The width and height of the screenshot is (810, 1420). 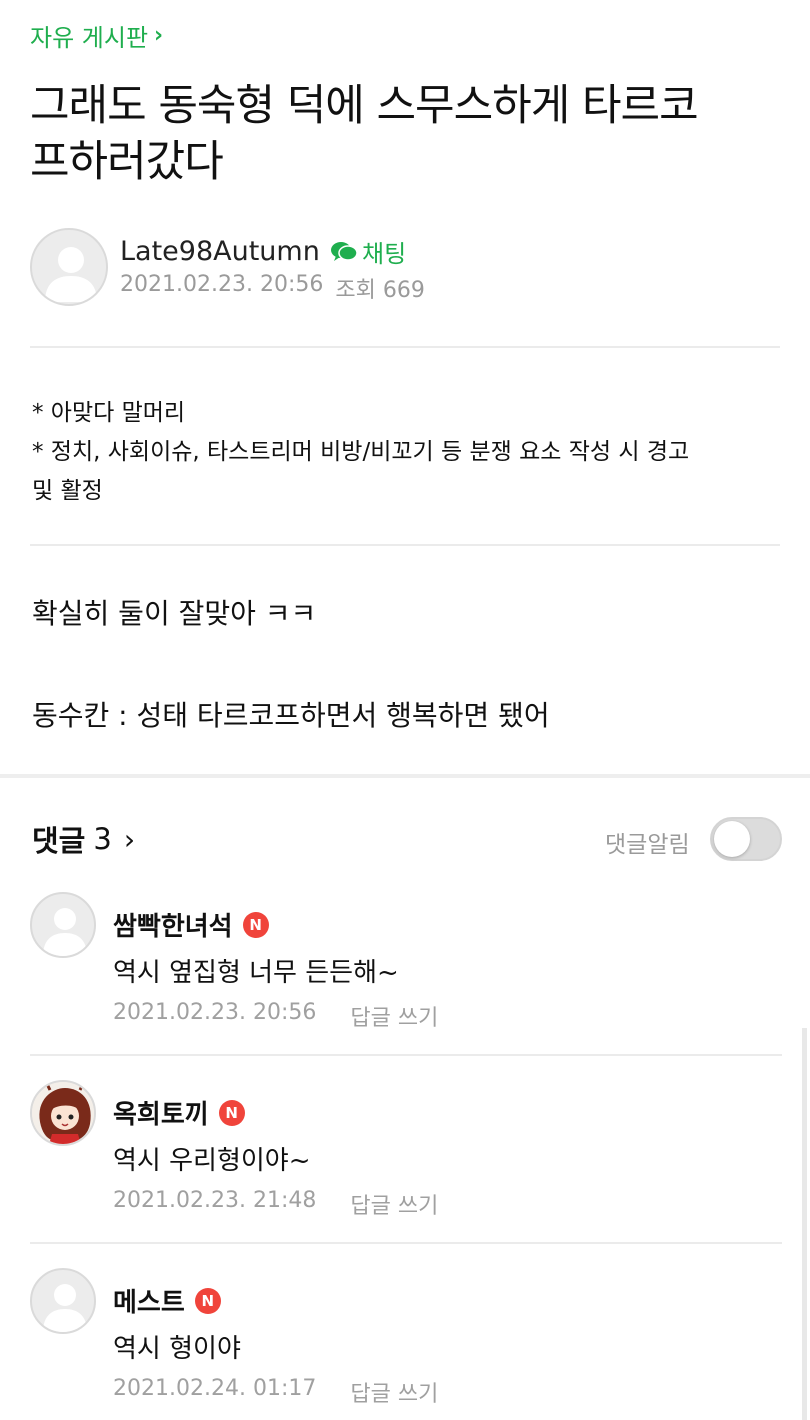 What do you see at coordinates (405, 134) in the screenshot?
I see `post-title: 그래도 동숙형 덕에 스무스하게 타르코 프하러갔다` at bounding box center [405, 134].